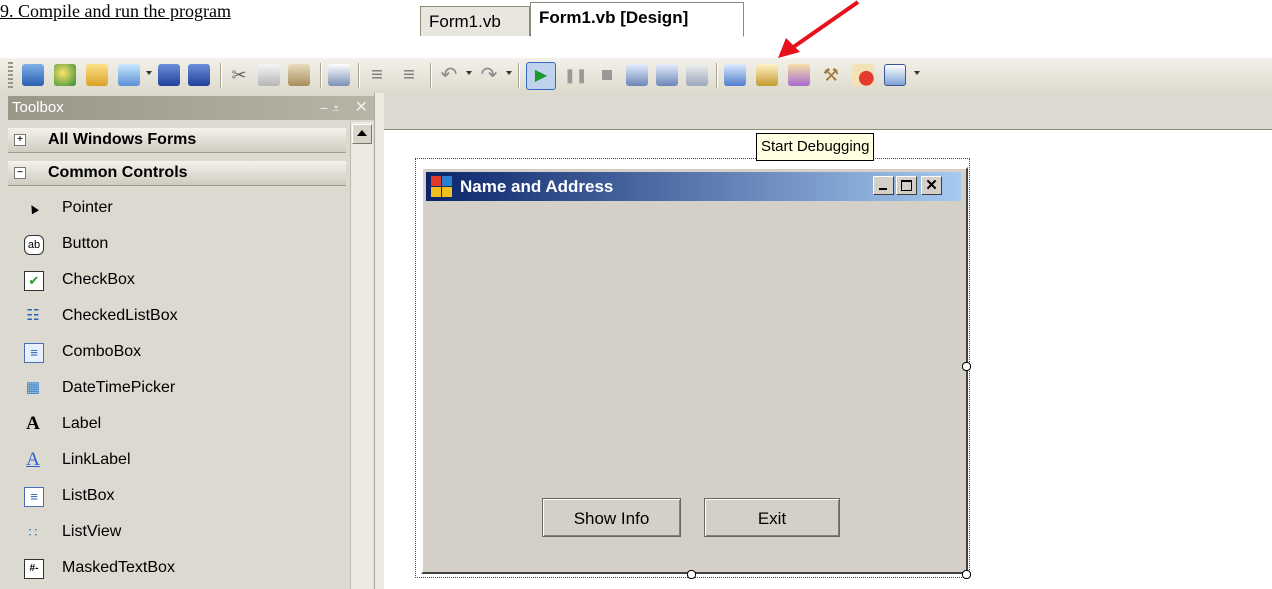  What do you see at coordinates (339, 75) in the screenshot?
I see `find-icon` at bounding box center [339, 75].